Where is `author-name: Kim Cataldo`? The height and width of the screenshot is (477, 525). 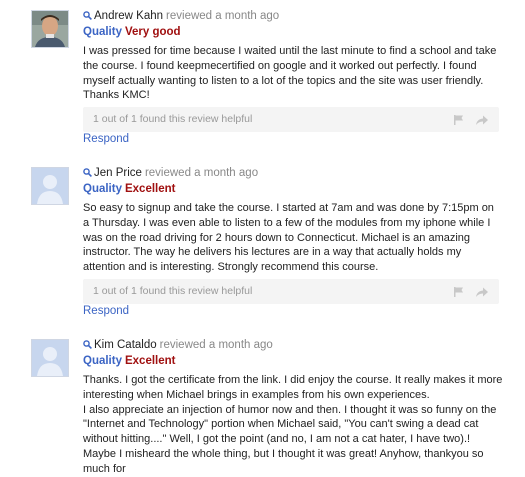
author-name: Kim Cataldo is located at coordinates (125, 345).